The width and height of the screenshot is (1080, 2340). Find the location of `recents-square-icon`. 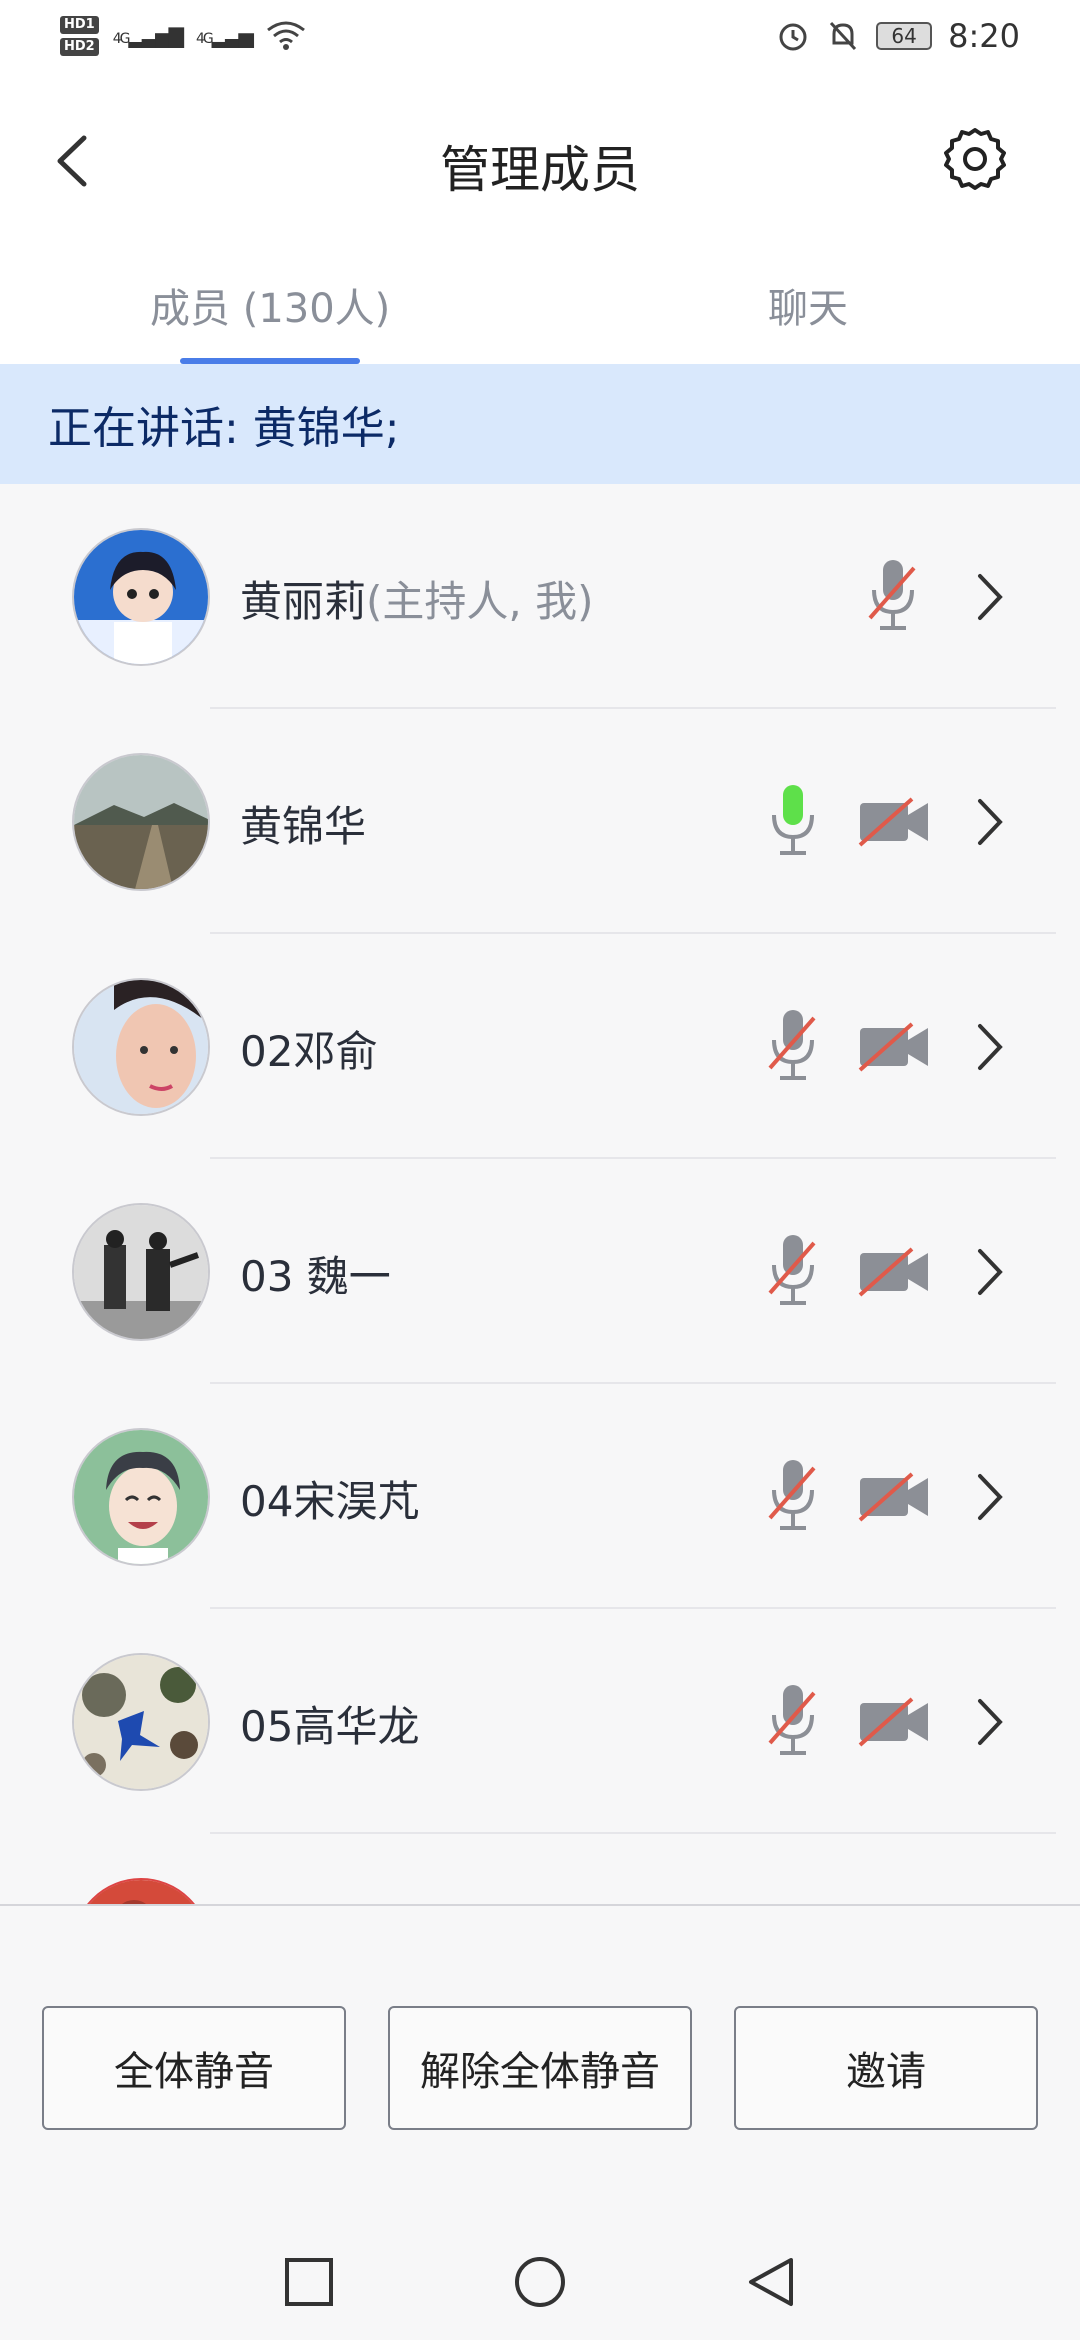

recents-square-icon is located at coordinates (309, 2282).